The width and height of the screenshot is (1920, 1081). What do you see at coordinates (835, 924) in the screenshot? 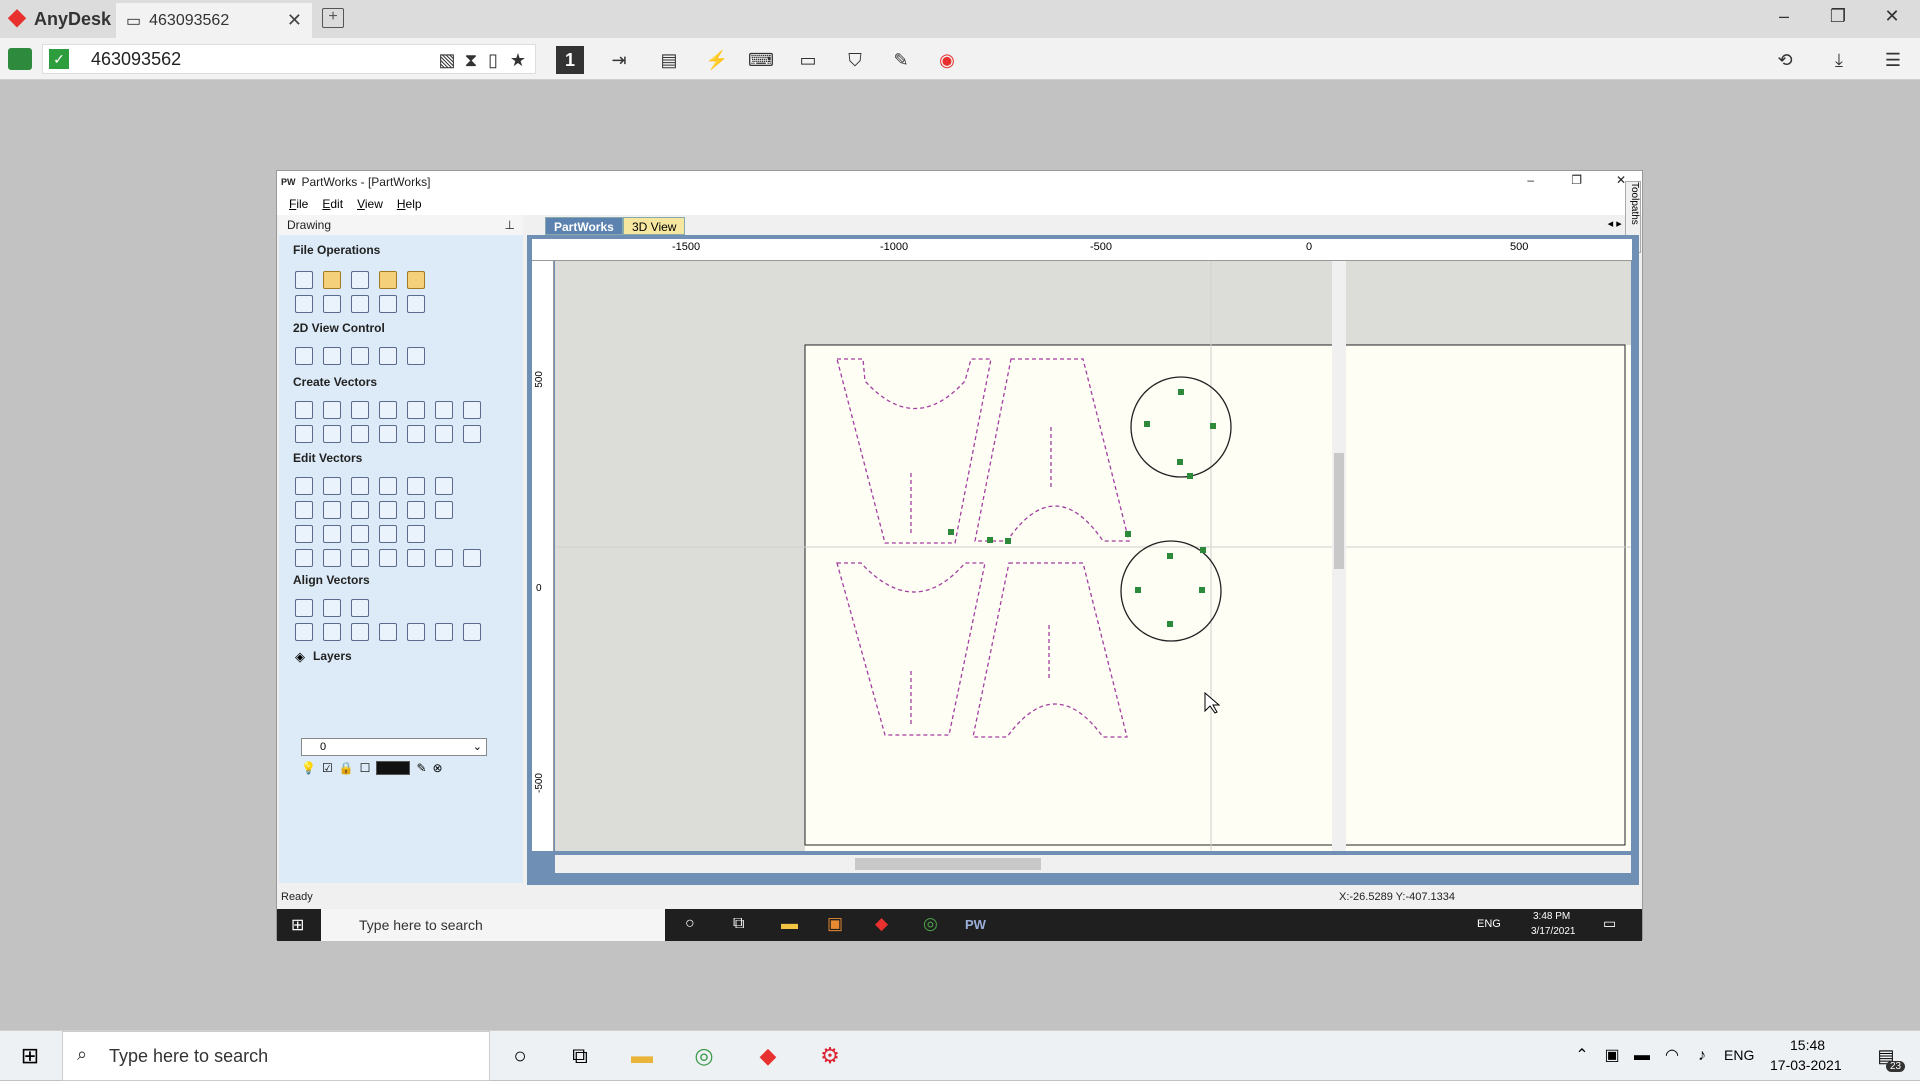
I see `app-icon: ▣` at bounding box center [835, 924].